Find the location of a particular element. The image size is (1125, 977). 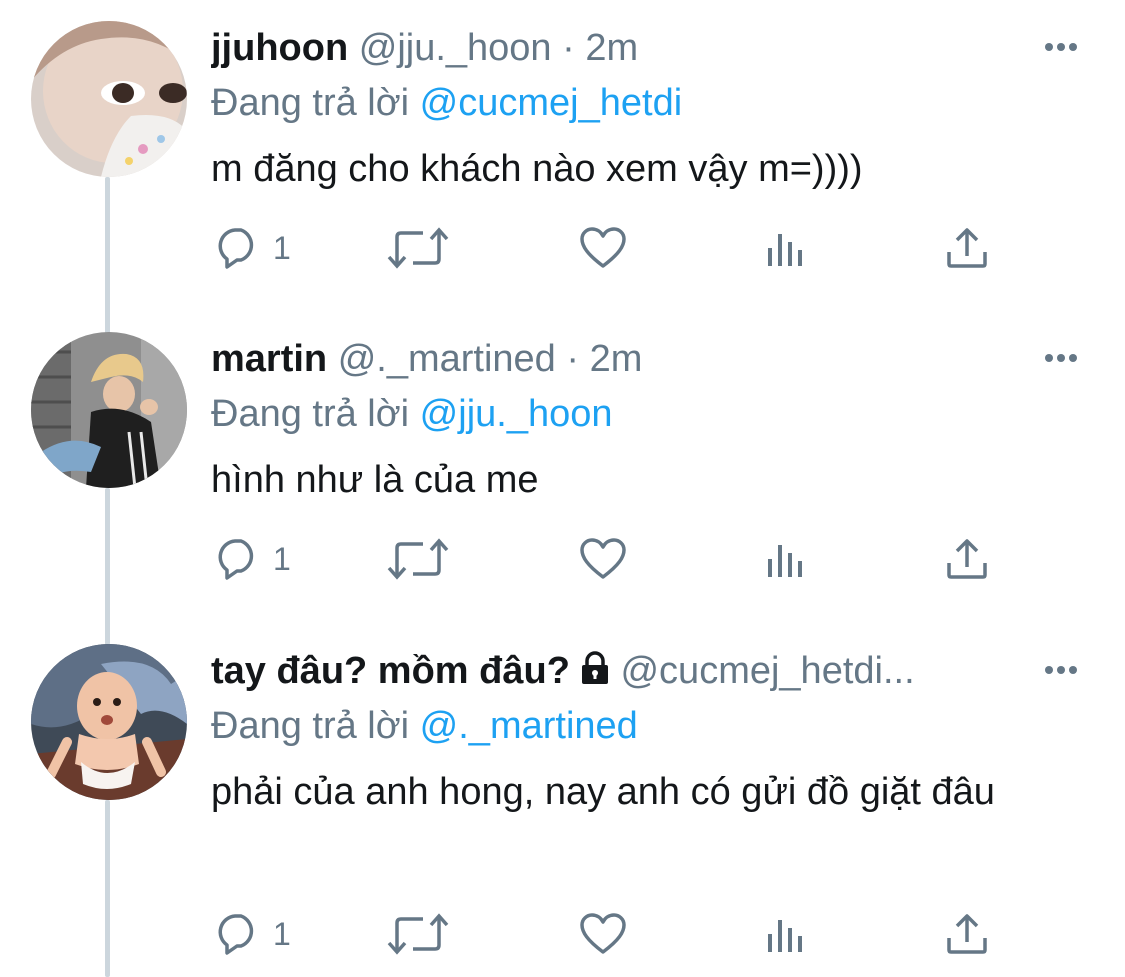

lock-icon is located at coordinates (595, 673).